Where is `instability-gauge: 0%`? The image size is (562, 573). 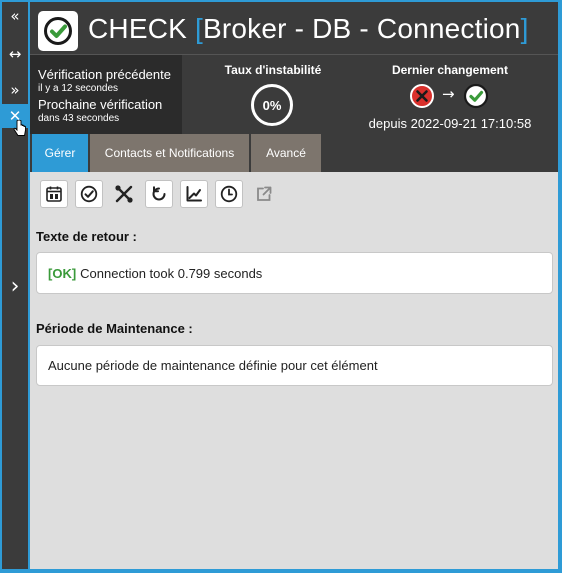 instability-gauge: 0% is located at coordinates (272, 105).